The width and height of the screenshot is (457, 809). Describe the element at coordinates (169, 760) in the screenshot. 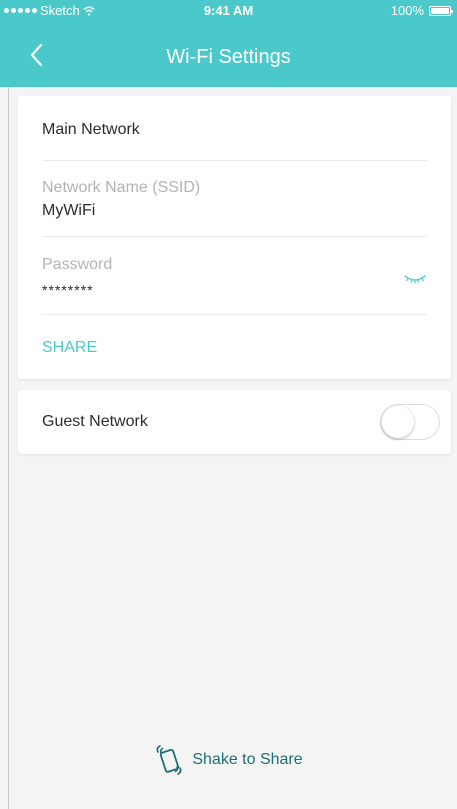

I see `phone-shake-icon` at that location.